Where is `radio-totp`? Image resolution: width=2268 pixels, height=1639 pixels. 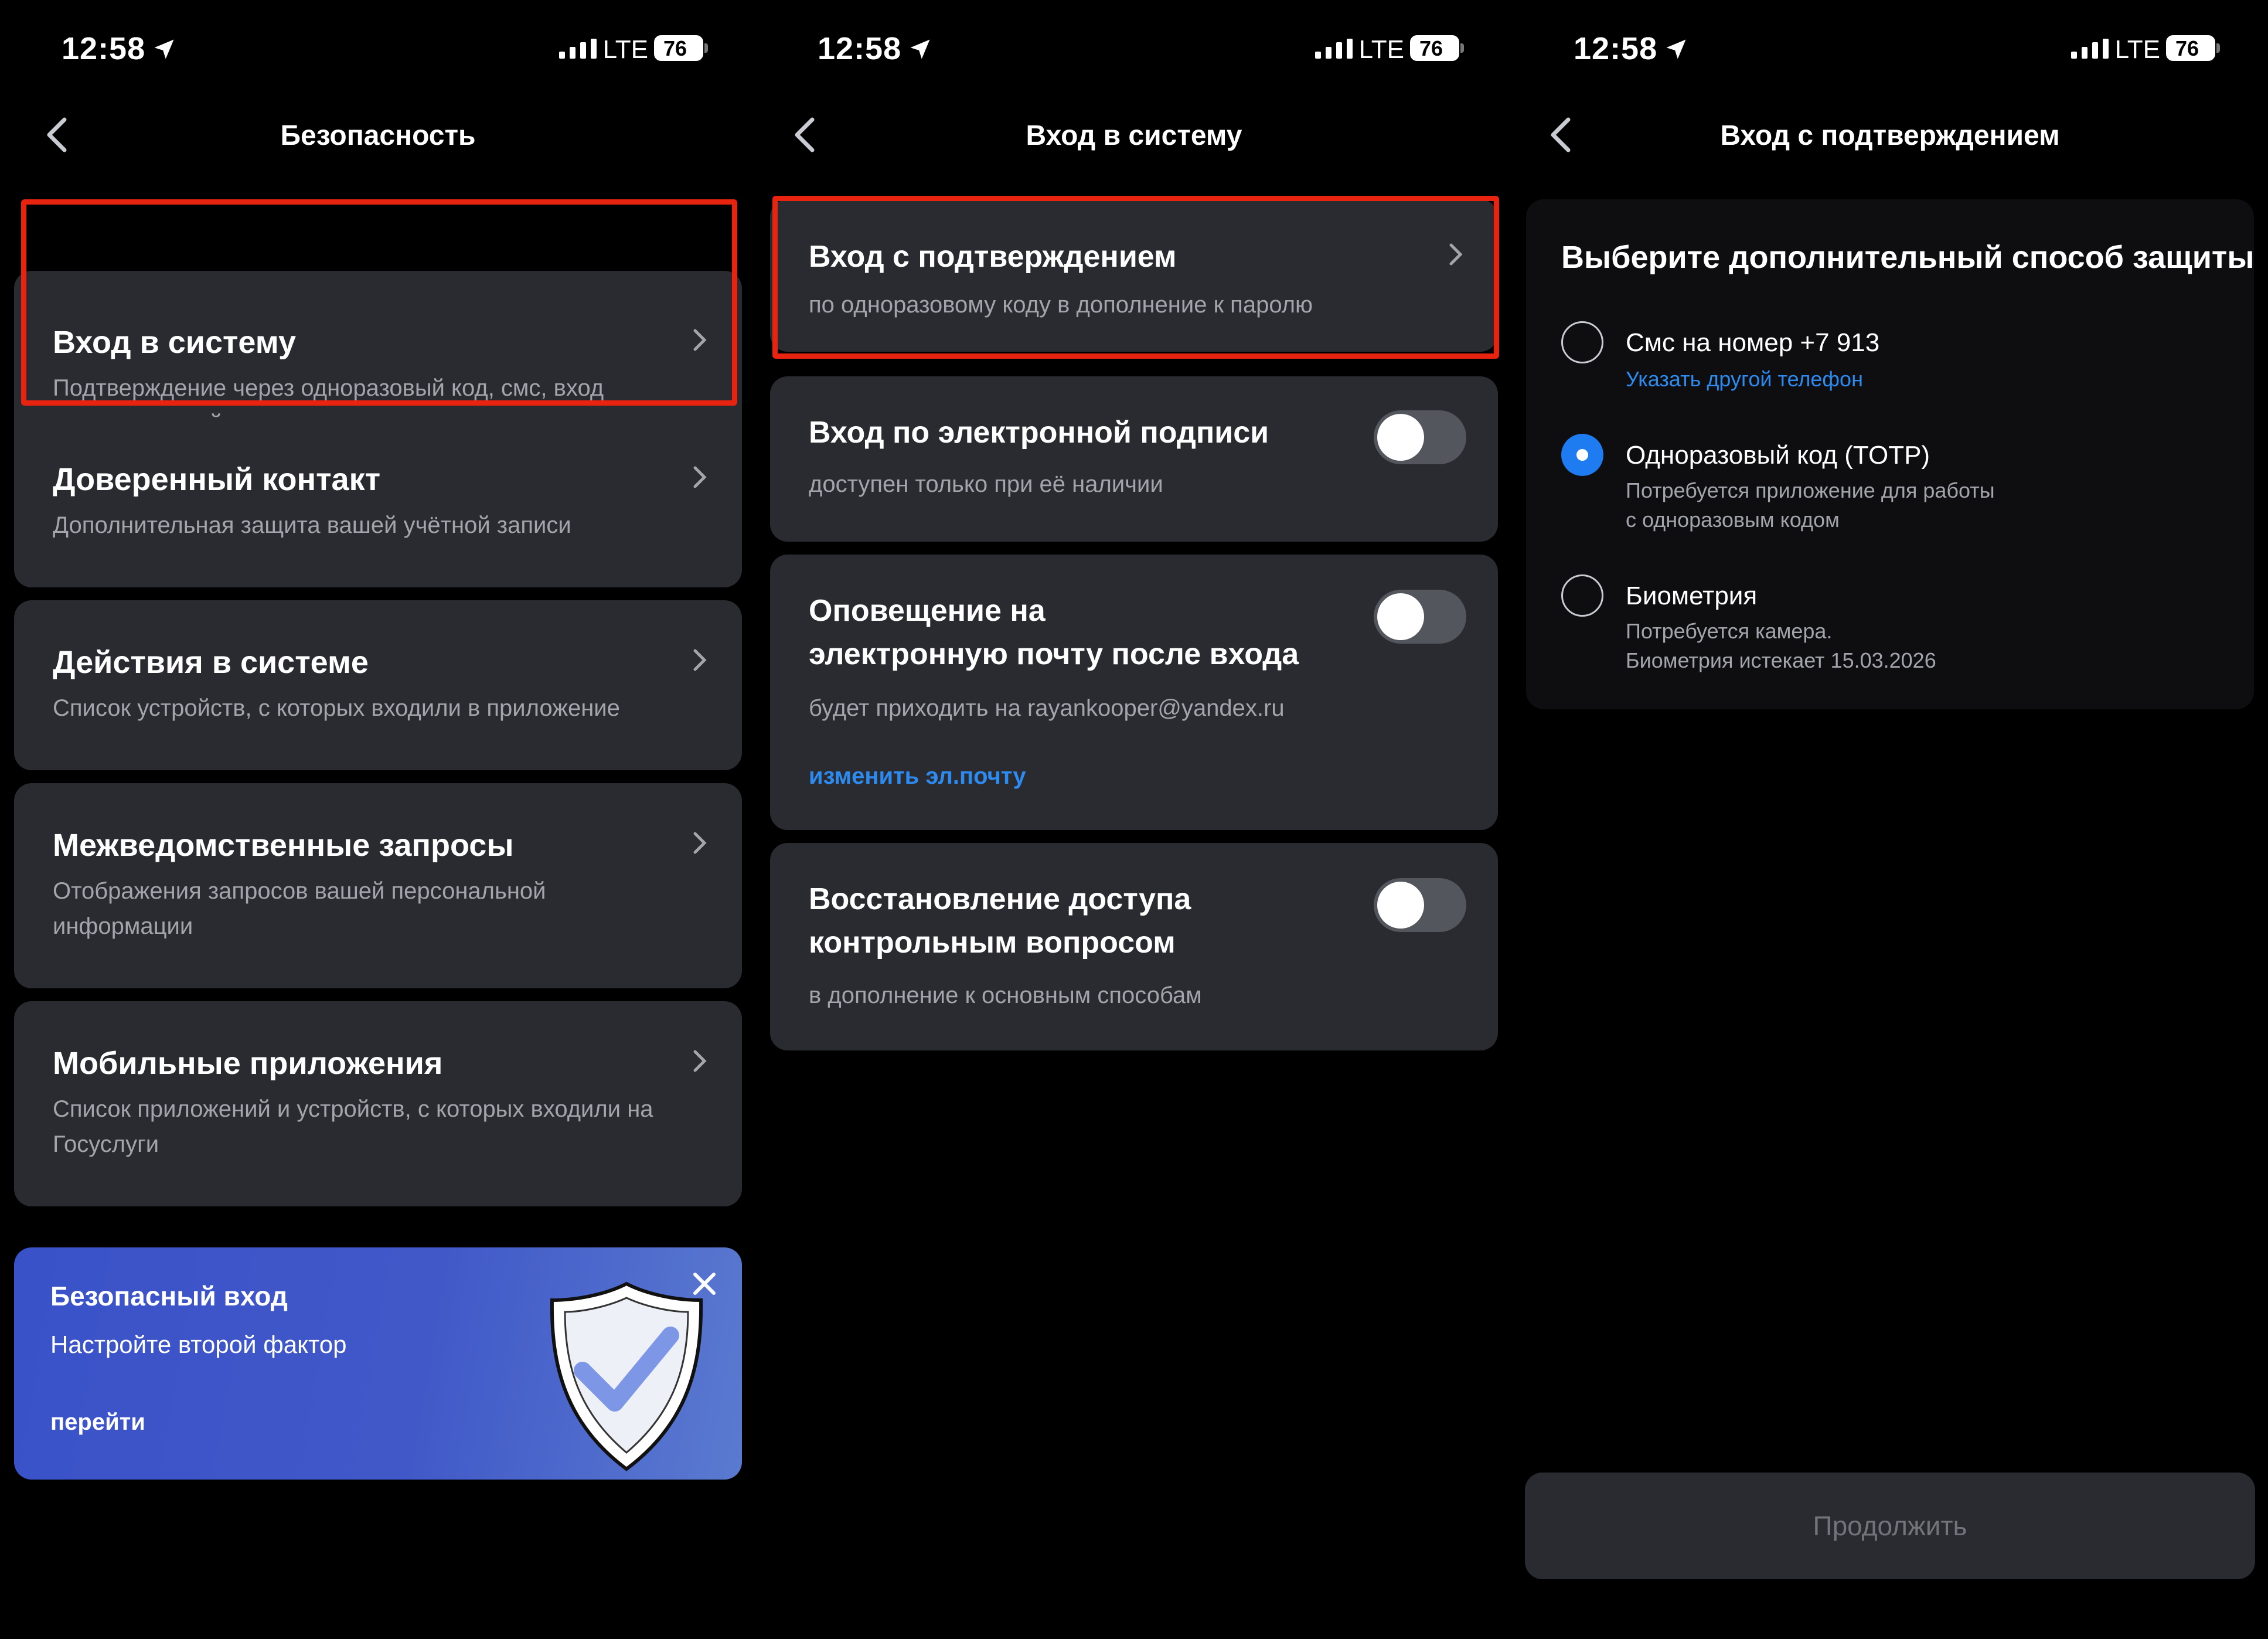
radio-totp is located at coordinates (1582, 455).